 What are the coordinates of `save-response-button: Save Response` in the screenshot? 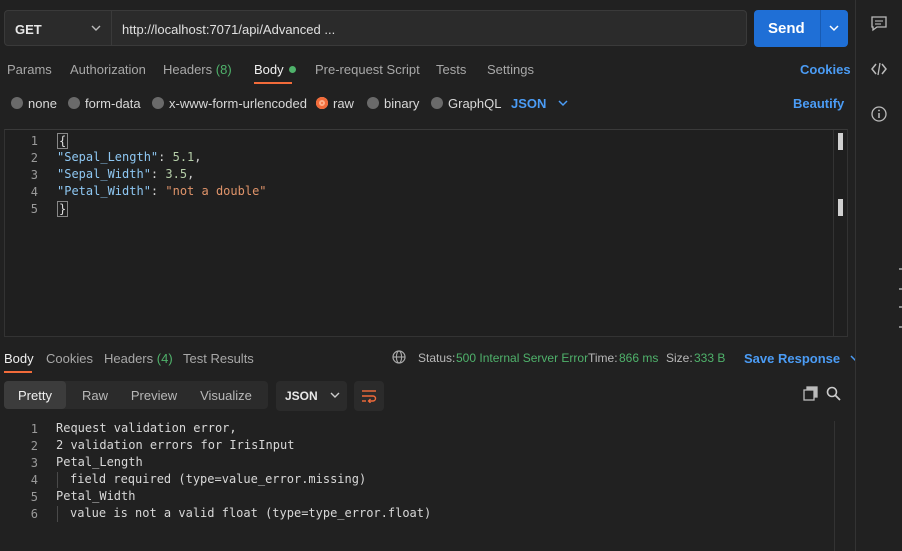 It's located at (802, 358).